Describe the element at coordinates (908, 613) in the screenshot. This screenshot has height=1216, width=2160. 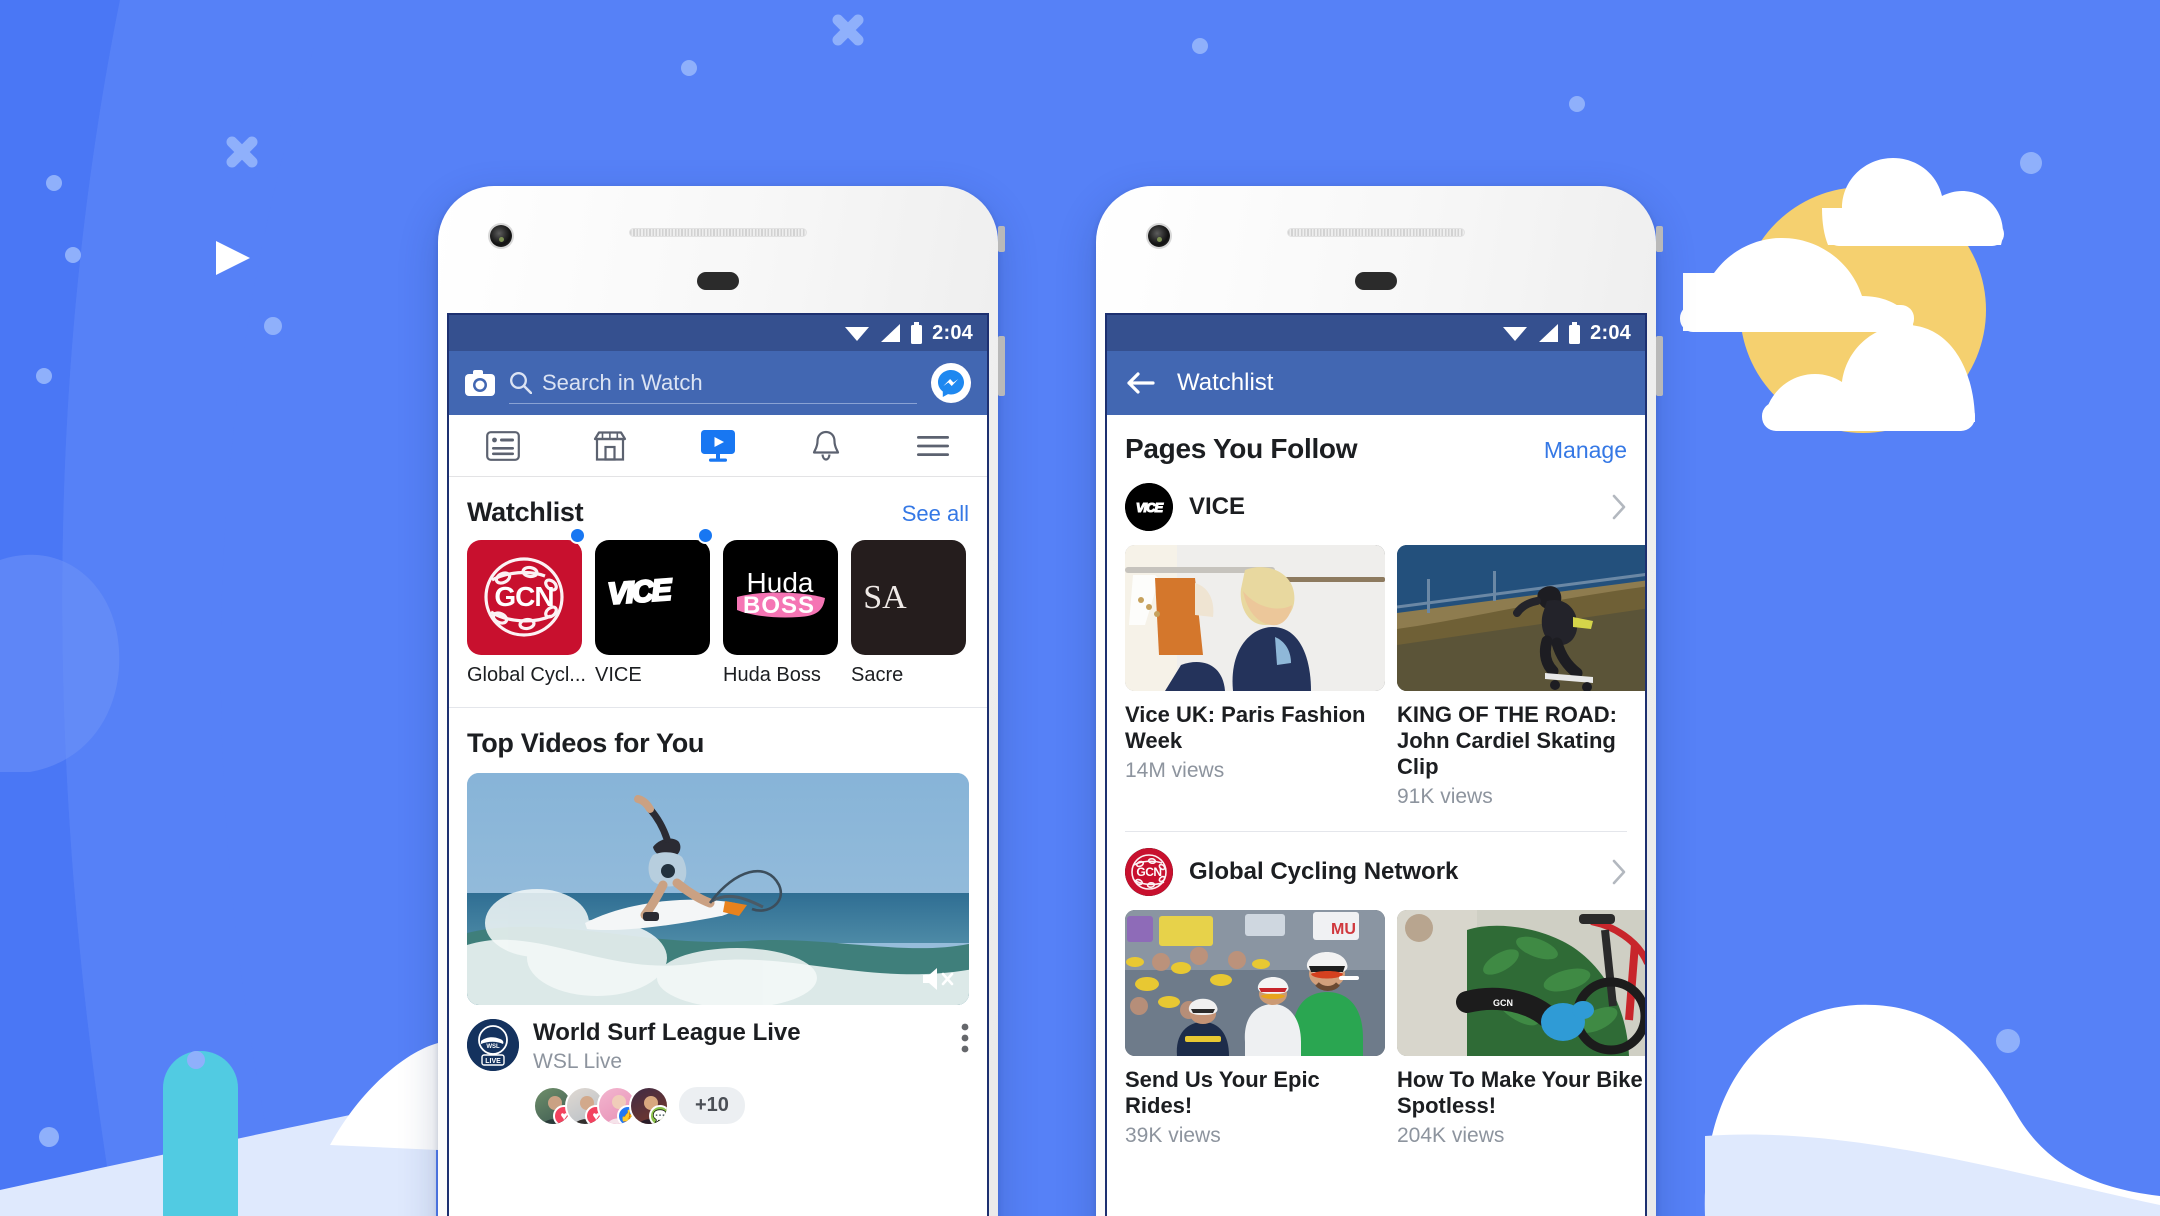
I see `watchlist-item: SA Sacre` at that location.